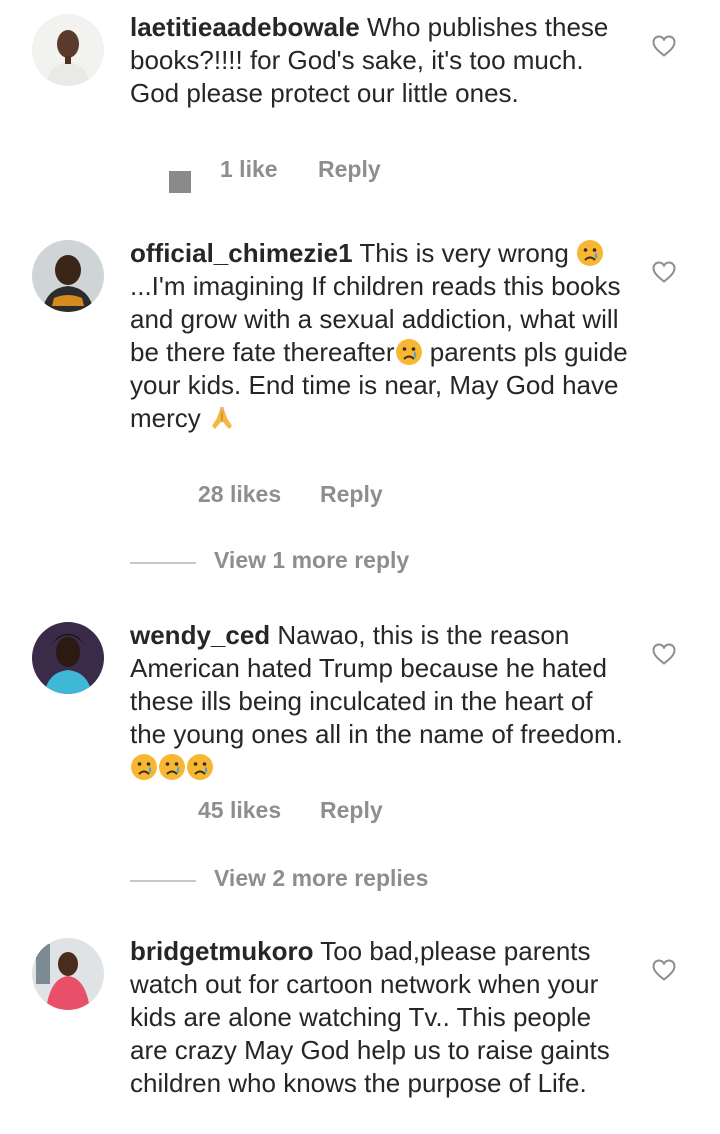  Describe the element at coordinates (239, 810) in the screenshot. I see `likes-count: 45 likes` at that location.